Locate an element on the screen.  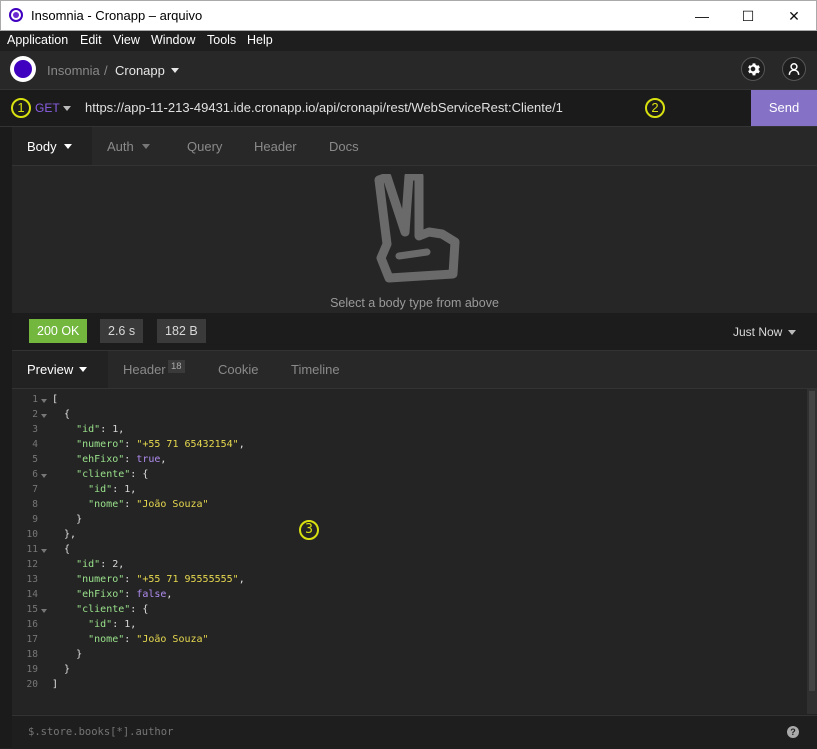
response-size-badge: 182 B is located at coordinates (181, 331).